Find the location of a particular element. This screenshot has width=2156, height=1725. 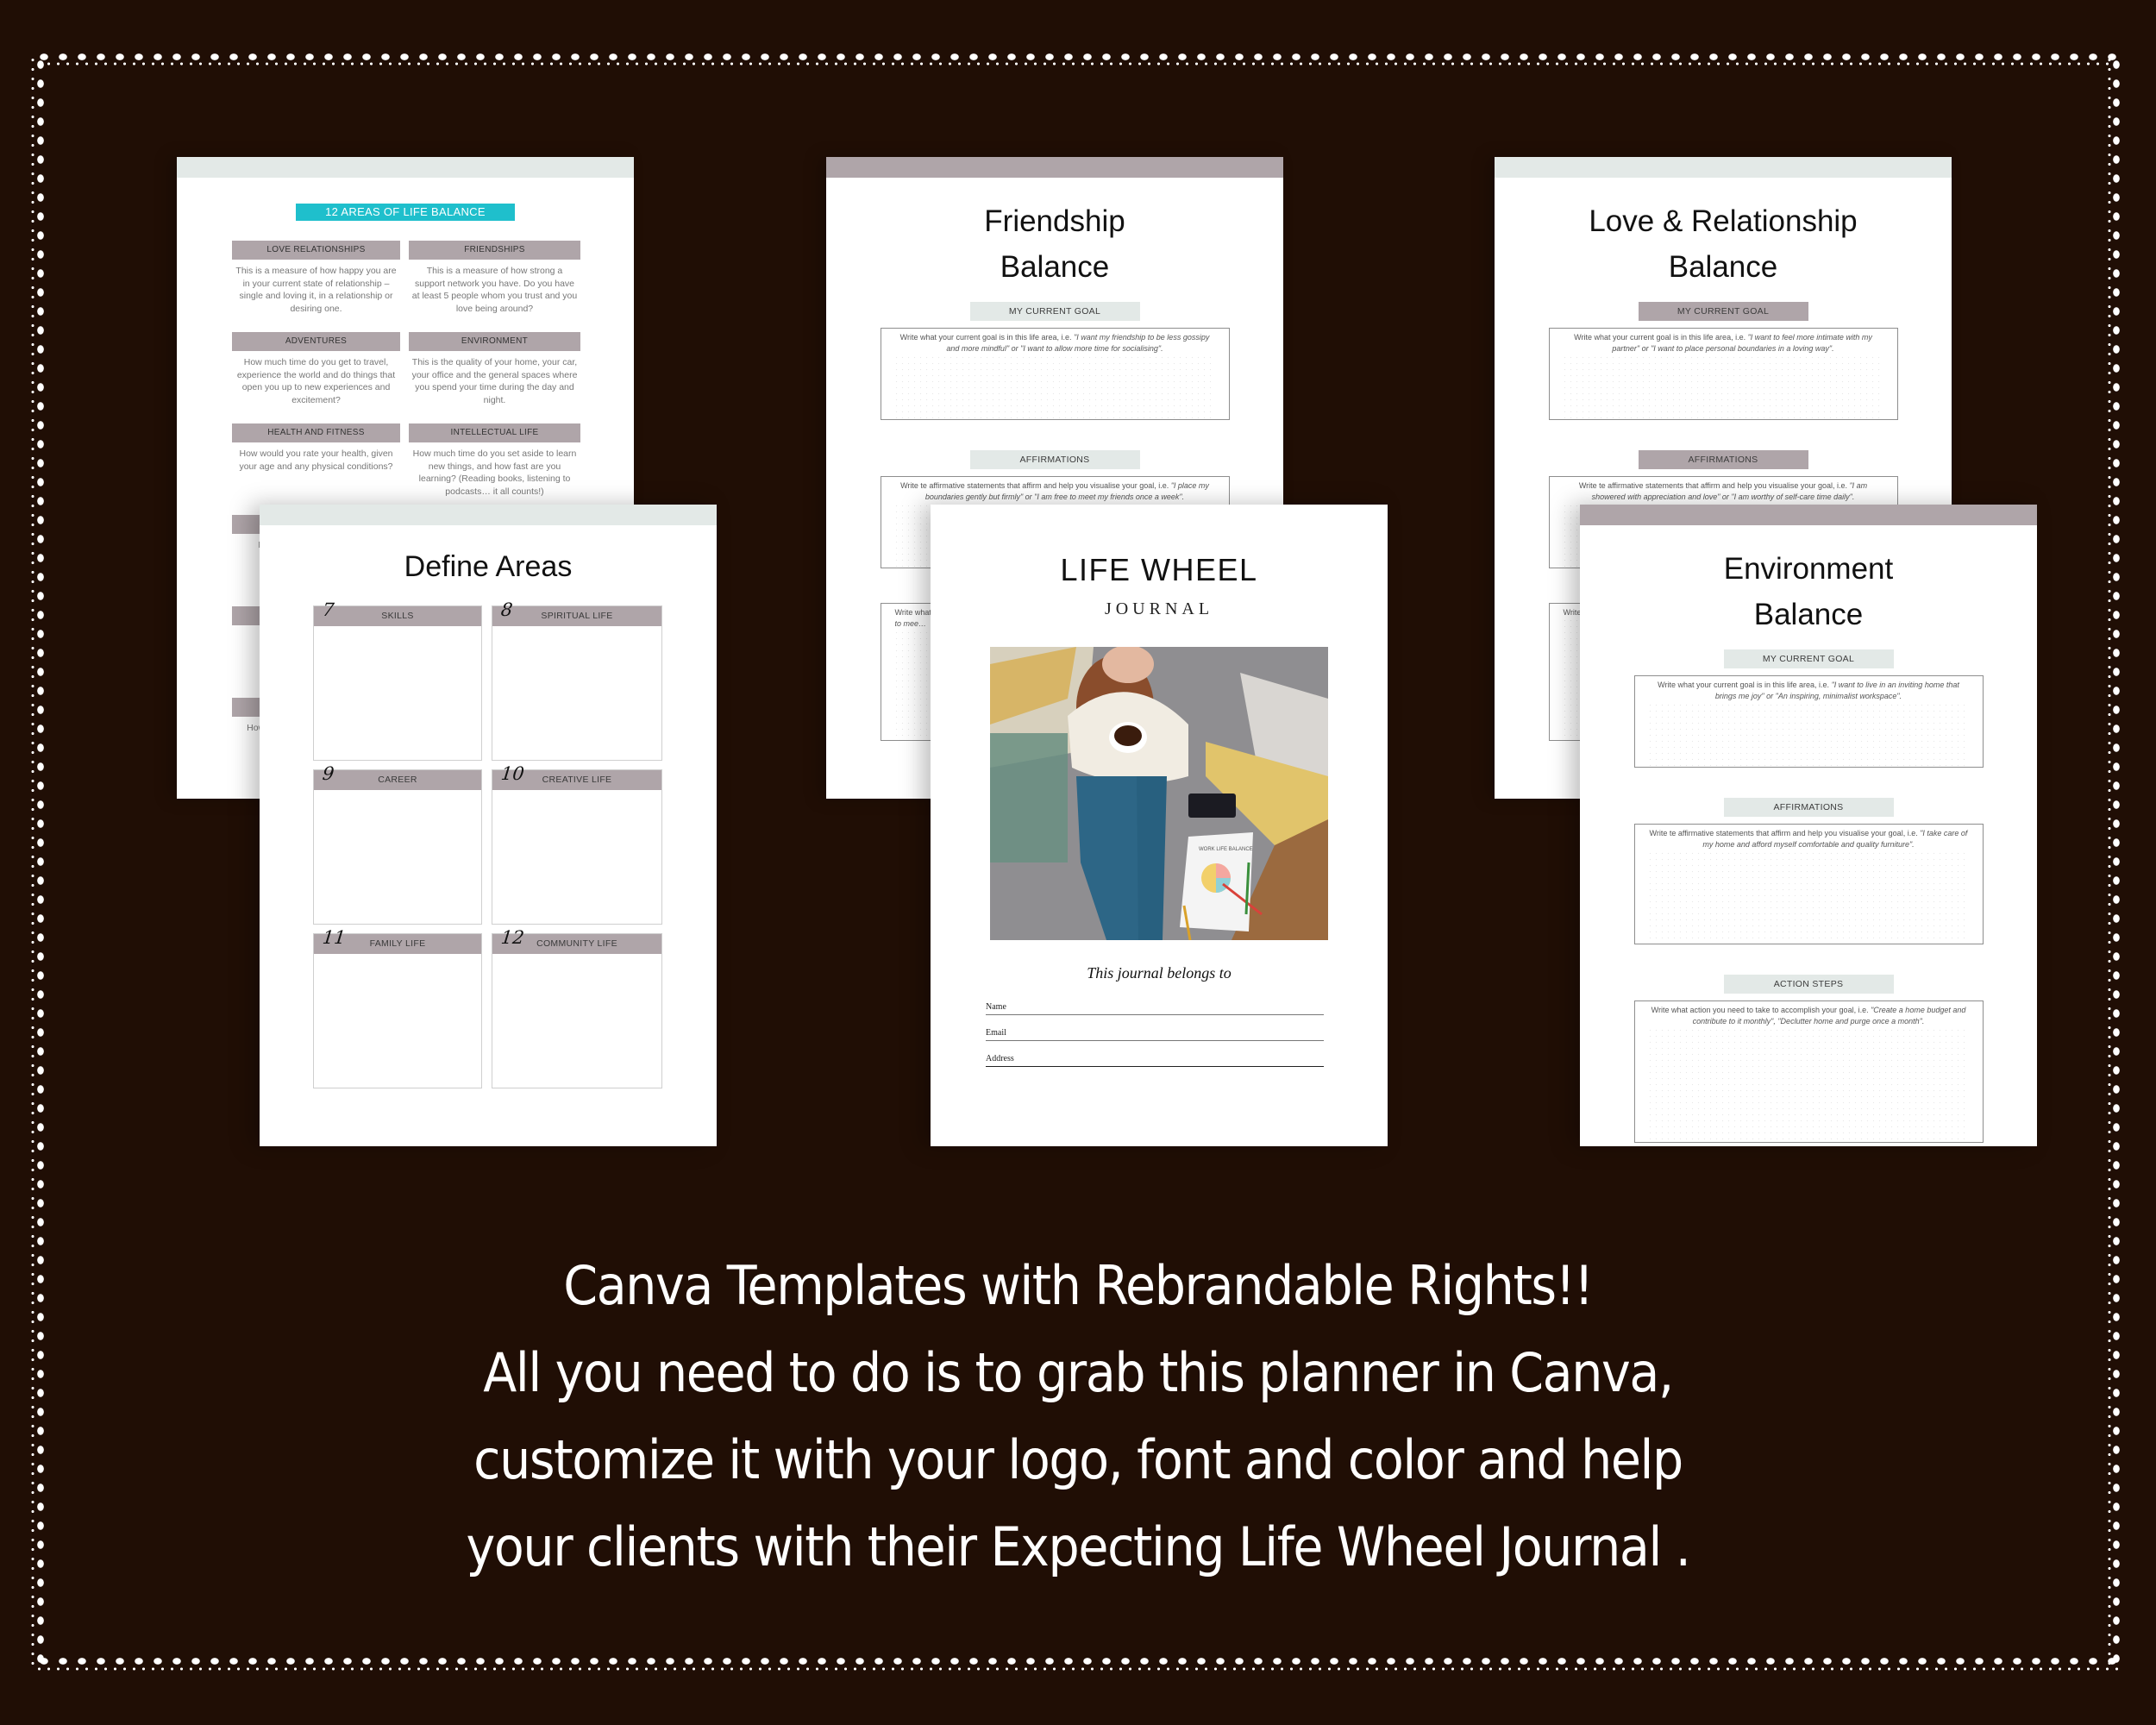

page-title: Friendship Balance is located at coordinates (1054, 244).